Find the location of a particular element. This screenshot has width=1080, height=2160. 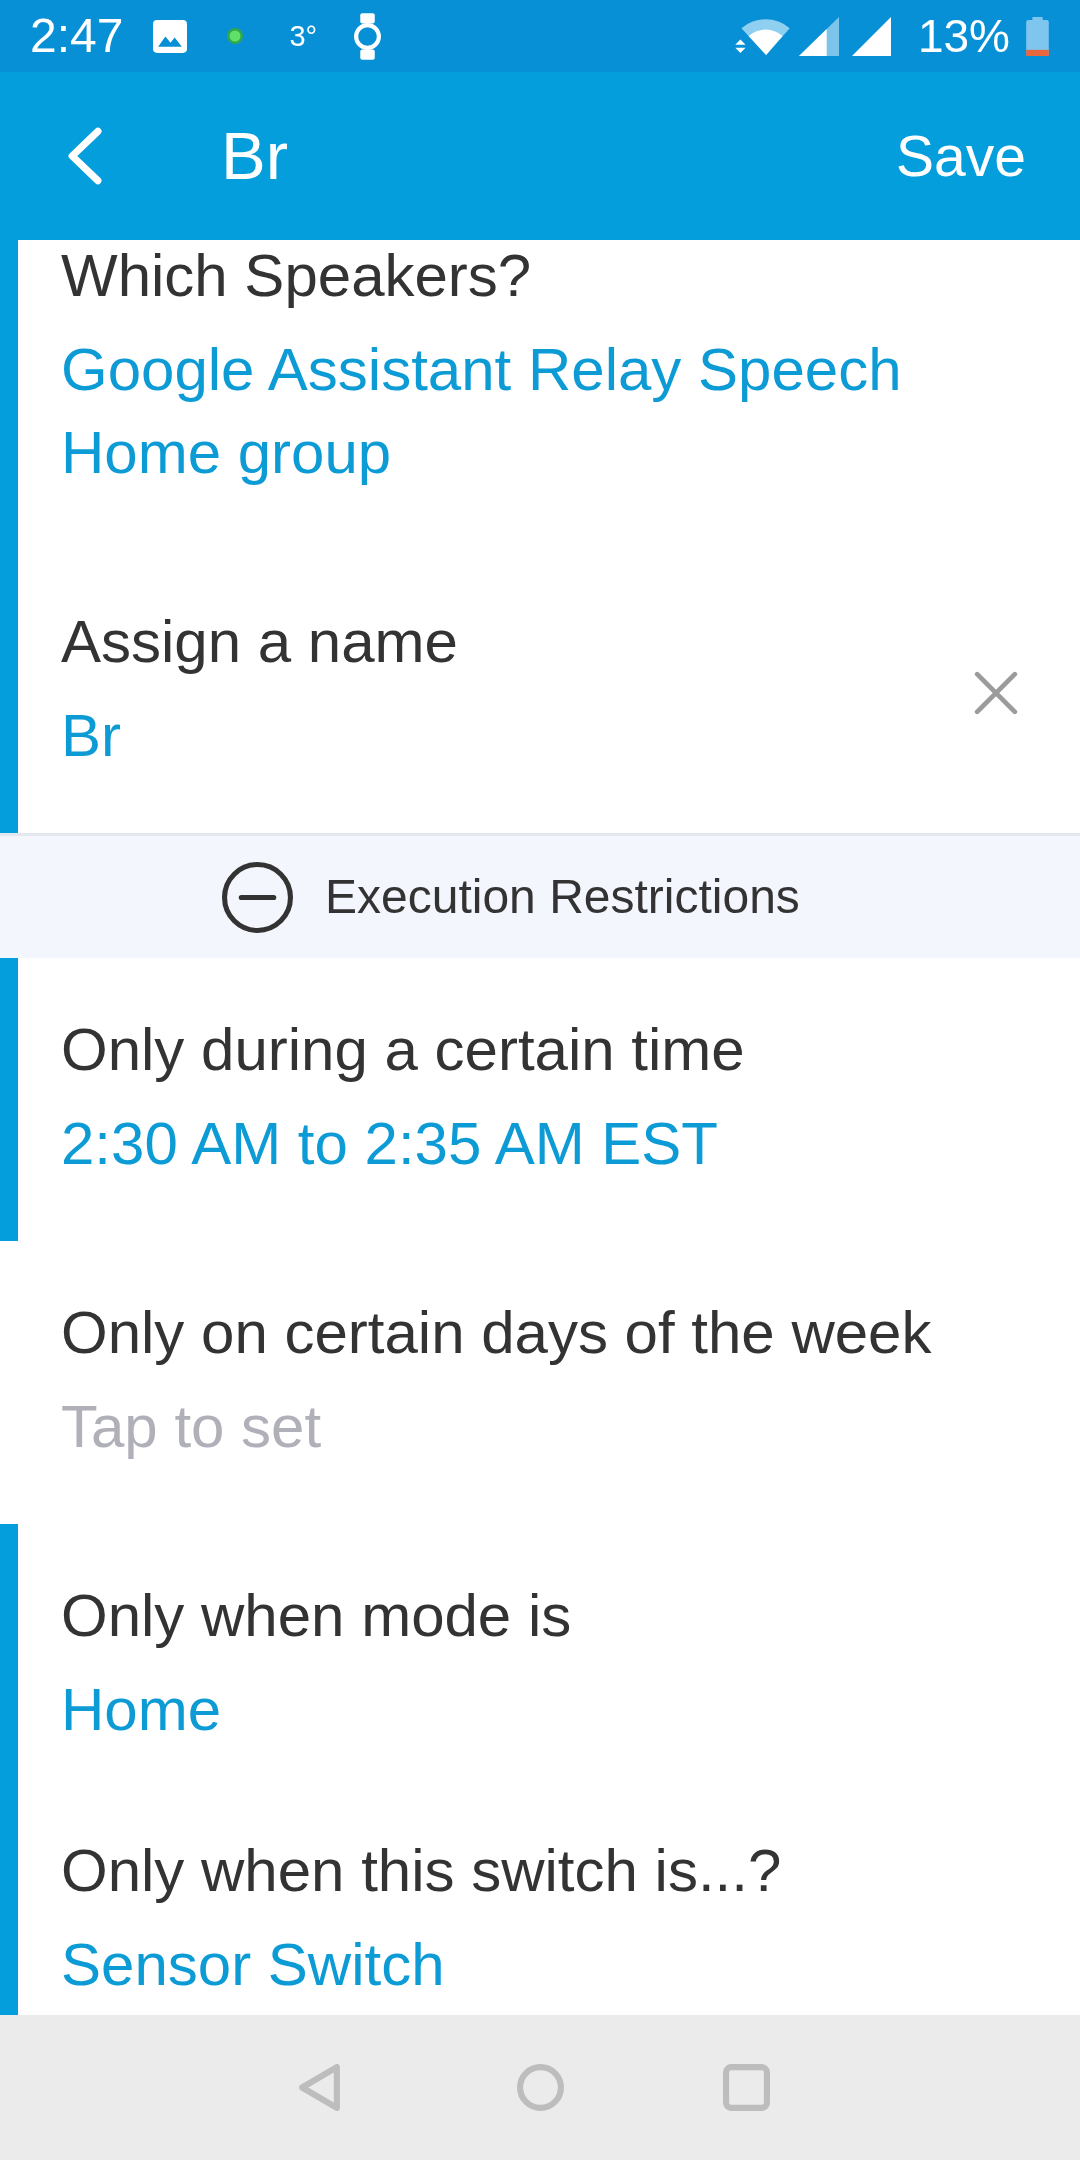

setting-value: Sensor Switch is located at coordinates (253, 1964).